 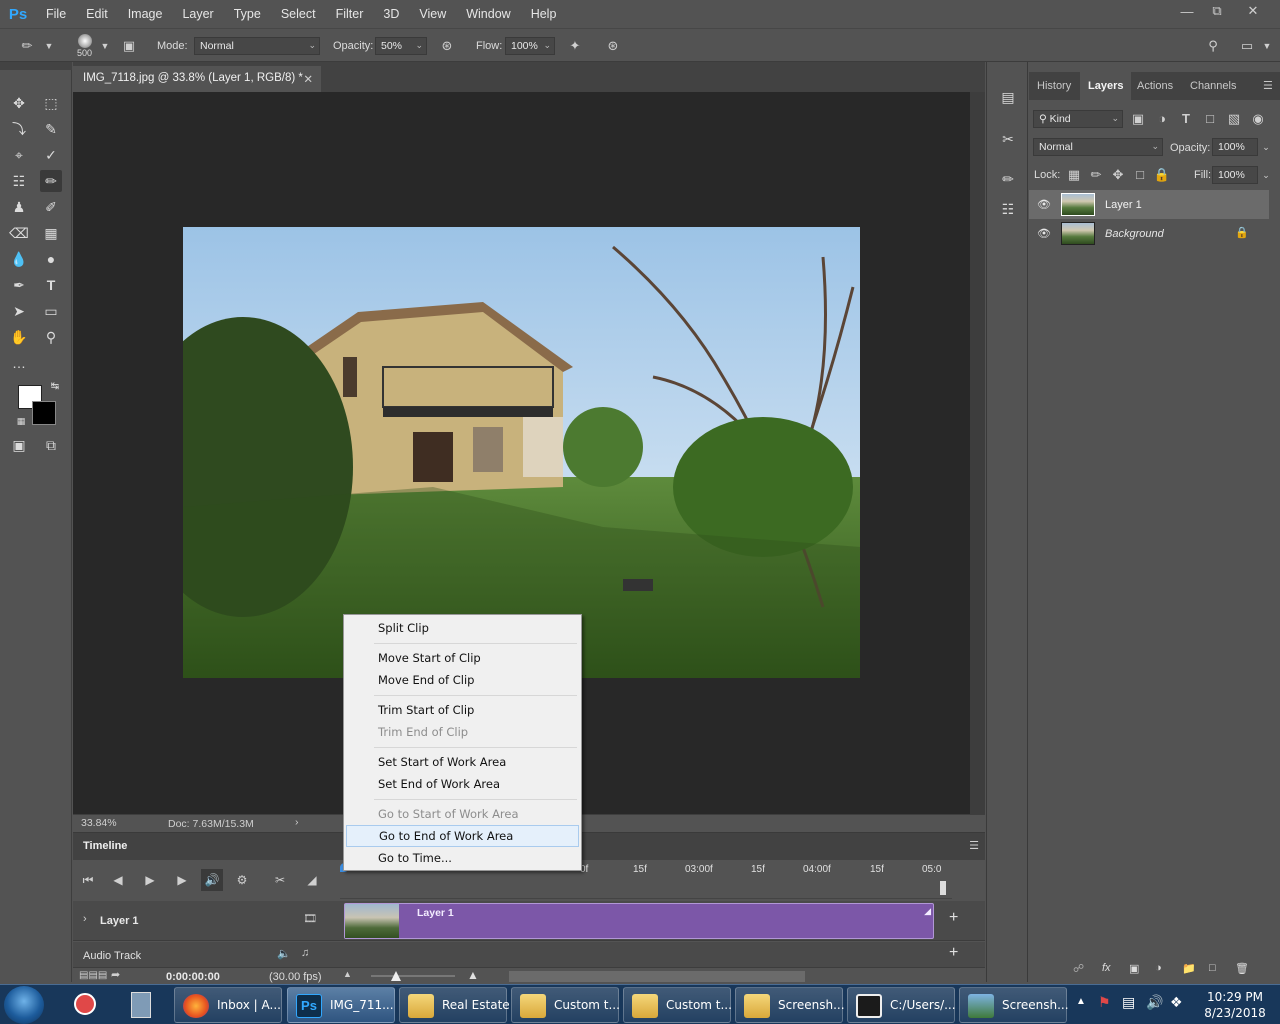 What do you see at coordinates (19, 155) in the screenshot?
I see `crop-tool-icon: ⌖` at bounding box center [19, 155].